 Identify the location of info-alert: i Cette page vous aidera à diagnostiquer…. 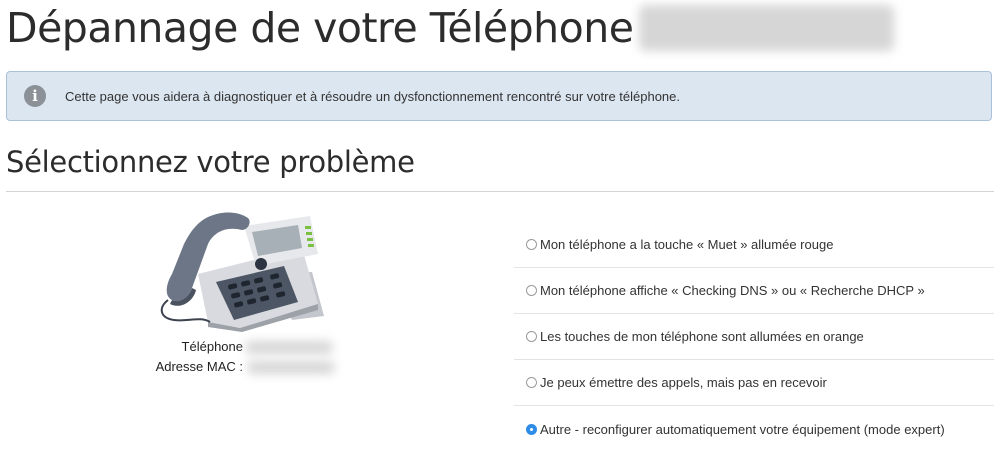
(499, 96).